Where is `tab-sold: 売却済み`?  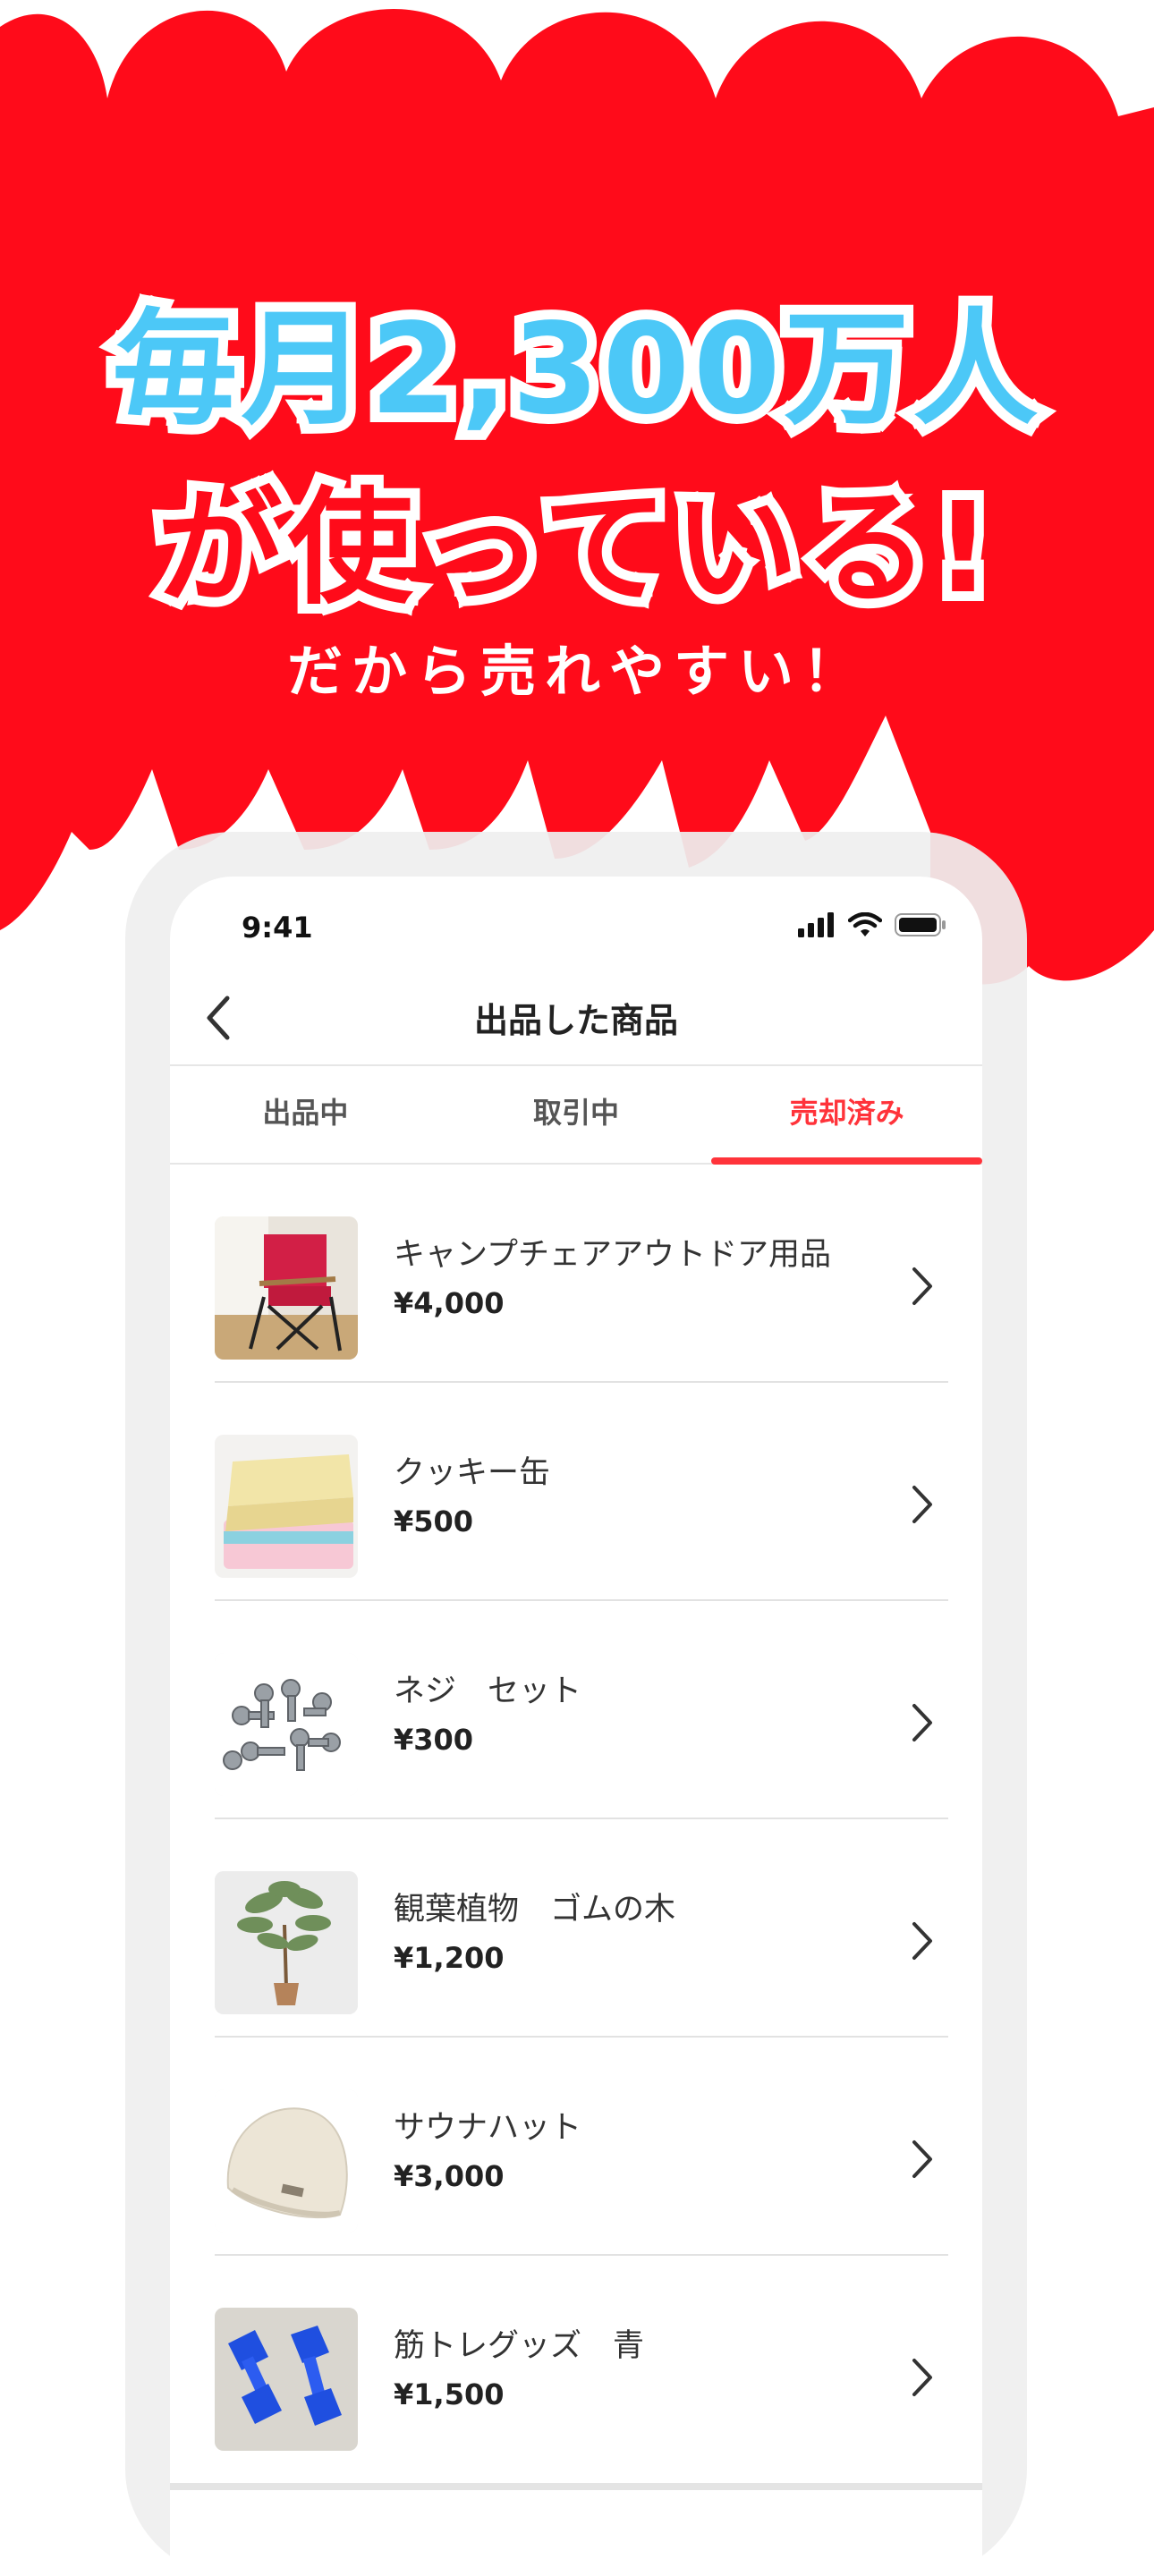 tab-sold: 売却済み is located at coordinates (846, 1115).